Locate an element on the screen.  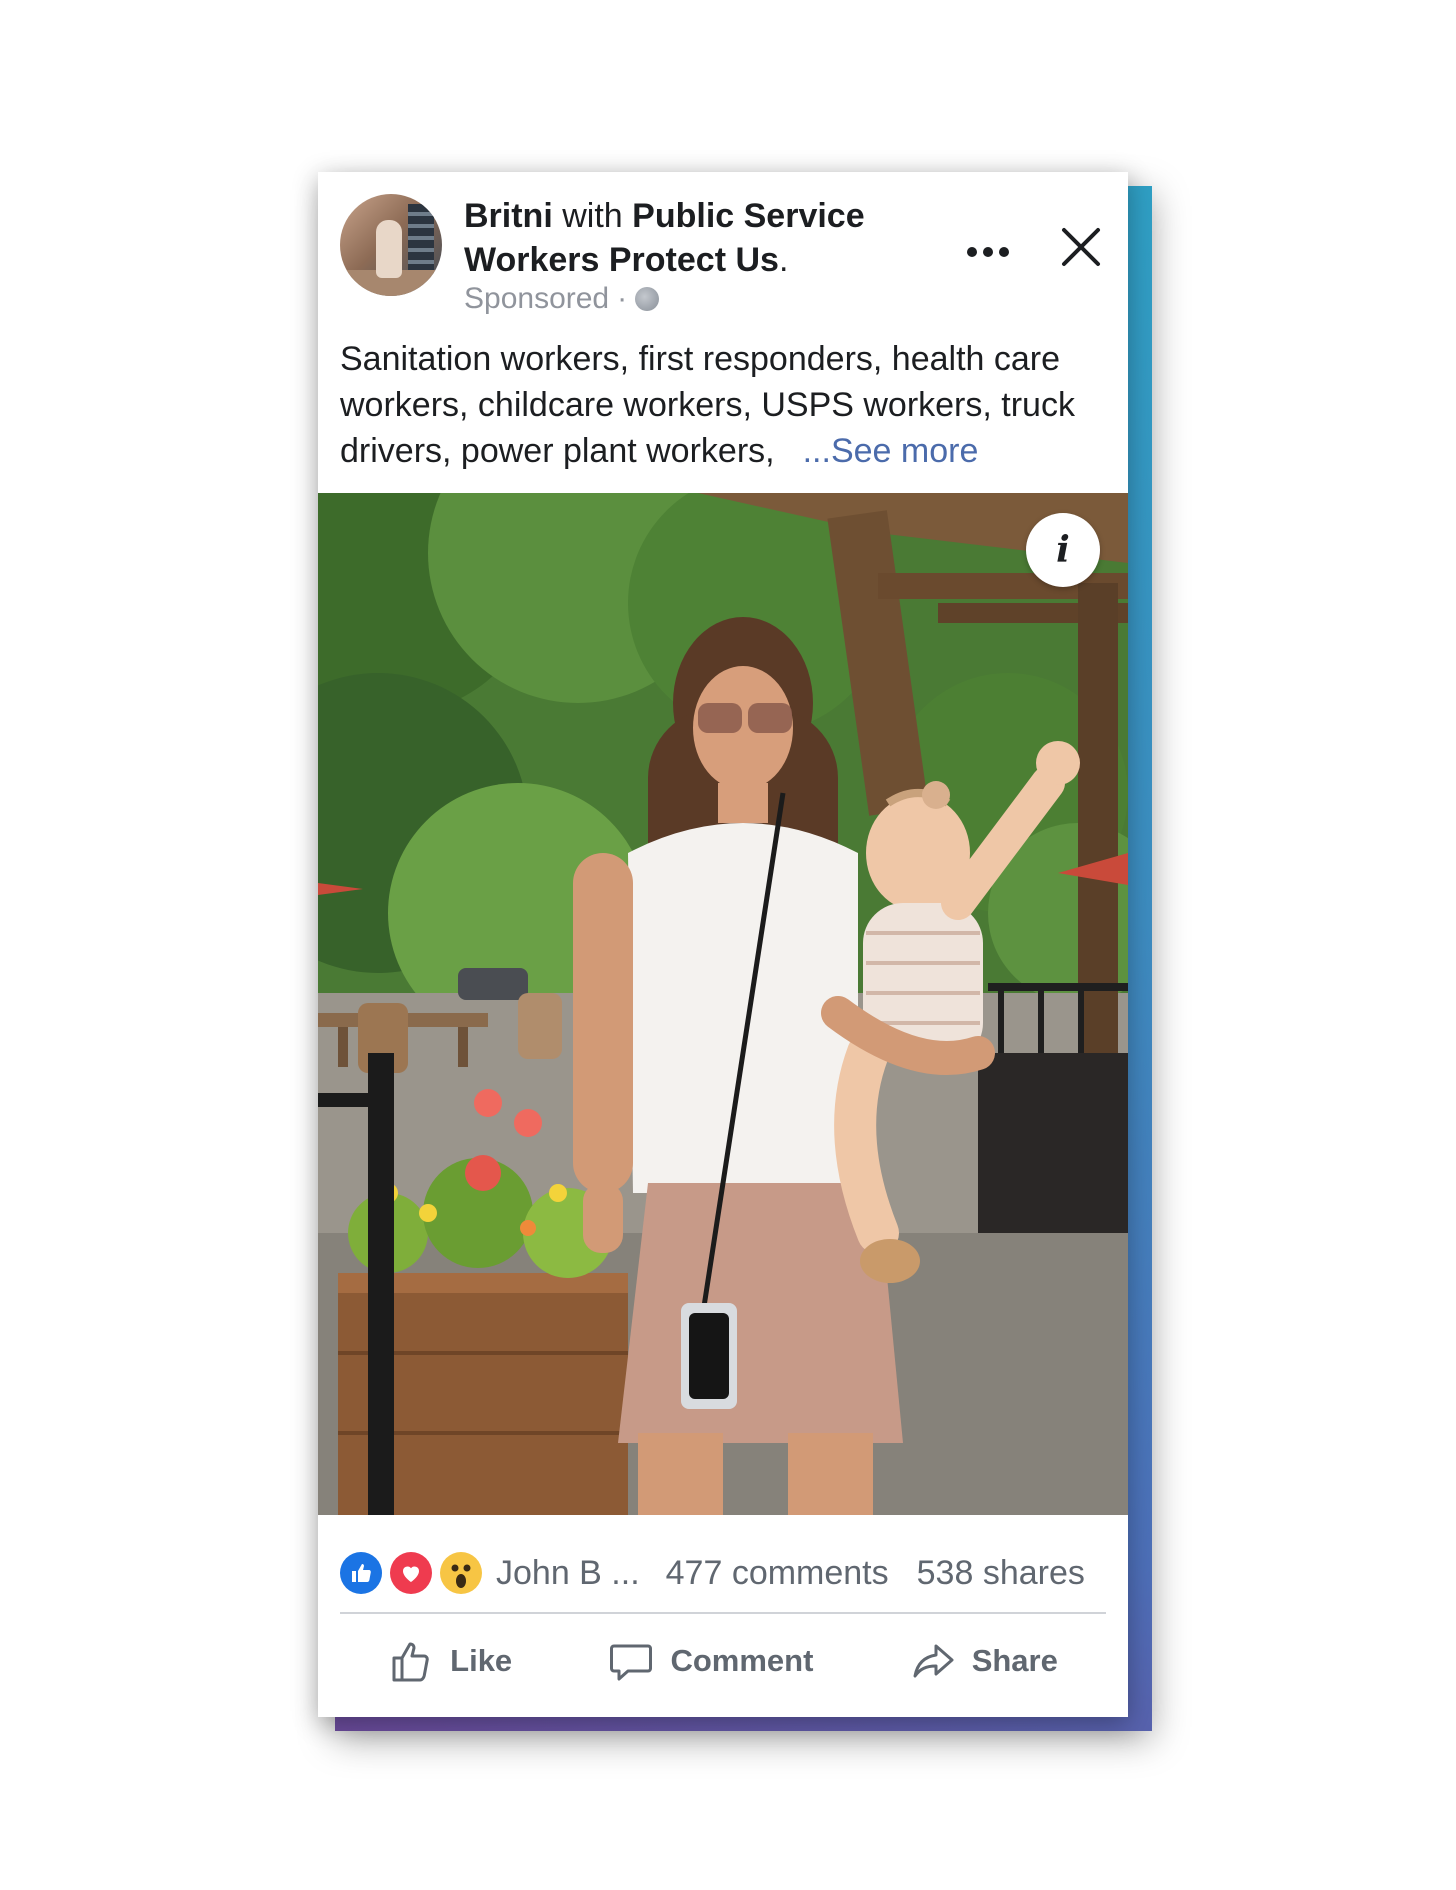
wow-icon is located at coordinates (461, 1573).